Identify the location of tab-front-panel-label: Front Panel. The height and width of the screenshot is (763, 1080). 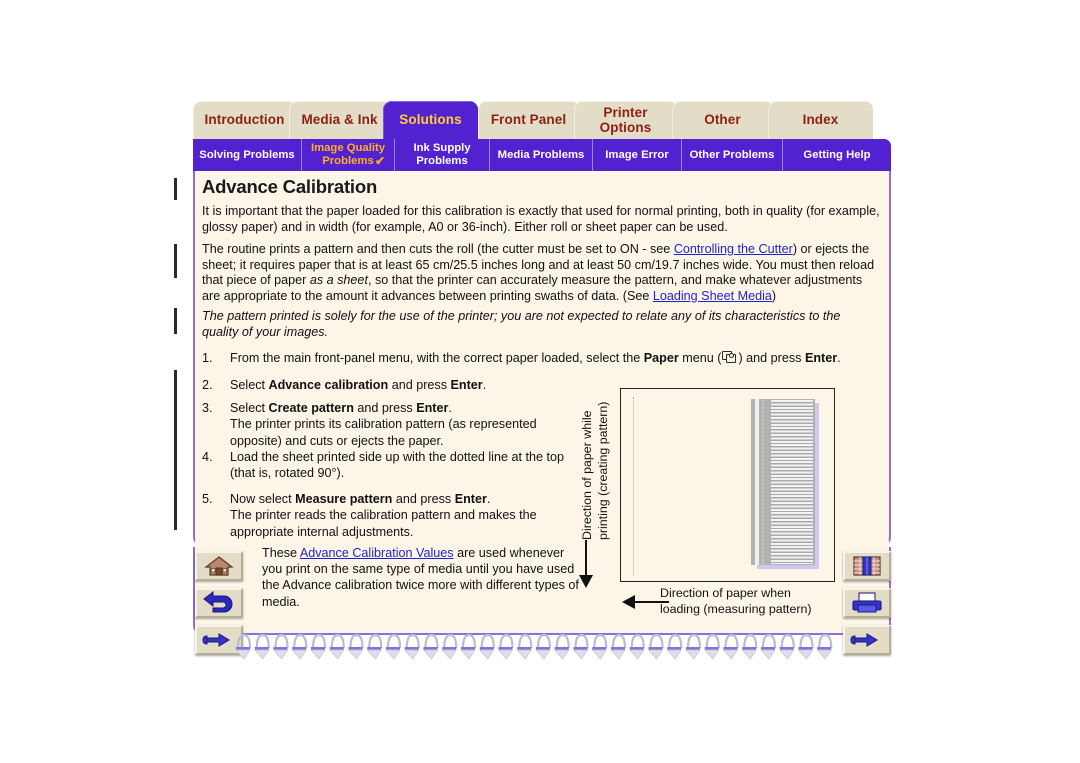
(528, 119).